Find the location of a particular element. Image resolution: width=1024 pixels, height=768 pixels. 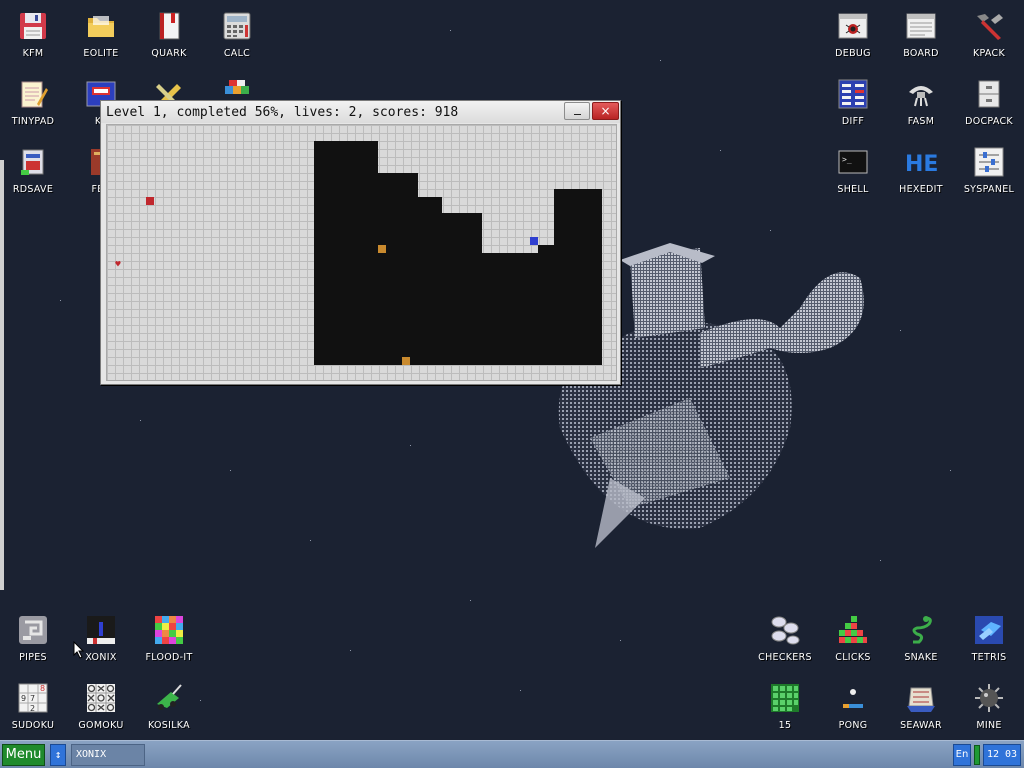

desktop-icon-docpack: DOCPACK is located at coordinates (989, 102).